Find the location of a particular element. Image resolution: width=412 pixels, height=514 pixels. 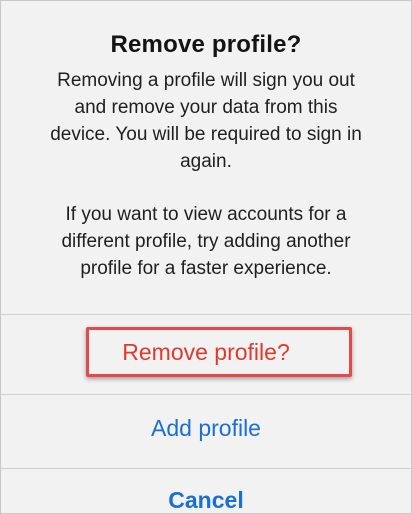

add-profile-button: Add profile is located at coordinates (206, 428).